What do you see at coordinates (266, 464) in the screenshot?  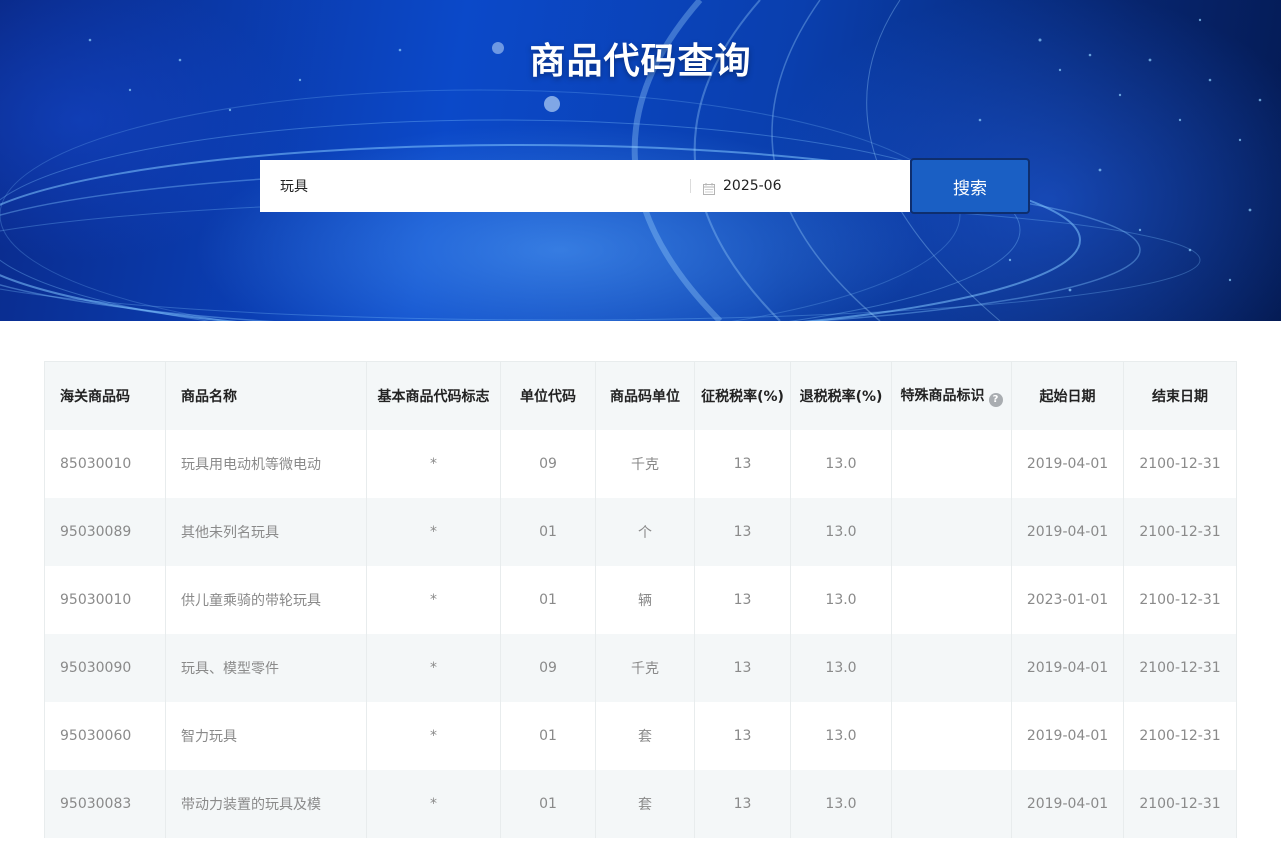 I see `cell-product-name: 玩具用电动机等微电动` at bounding box center [266, 464].